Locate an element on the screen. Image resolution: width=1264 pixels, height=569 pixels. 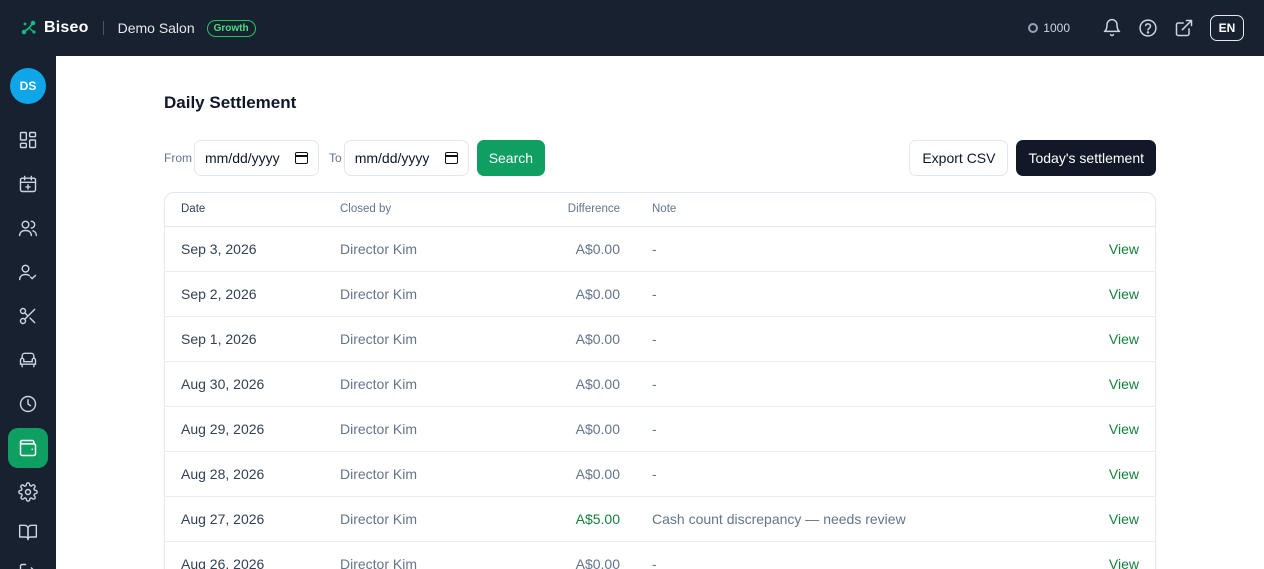
sidebar-item-logout is located at coordinates (28, 560).